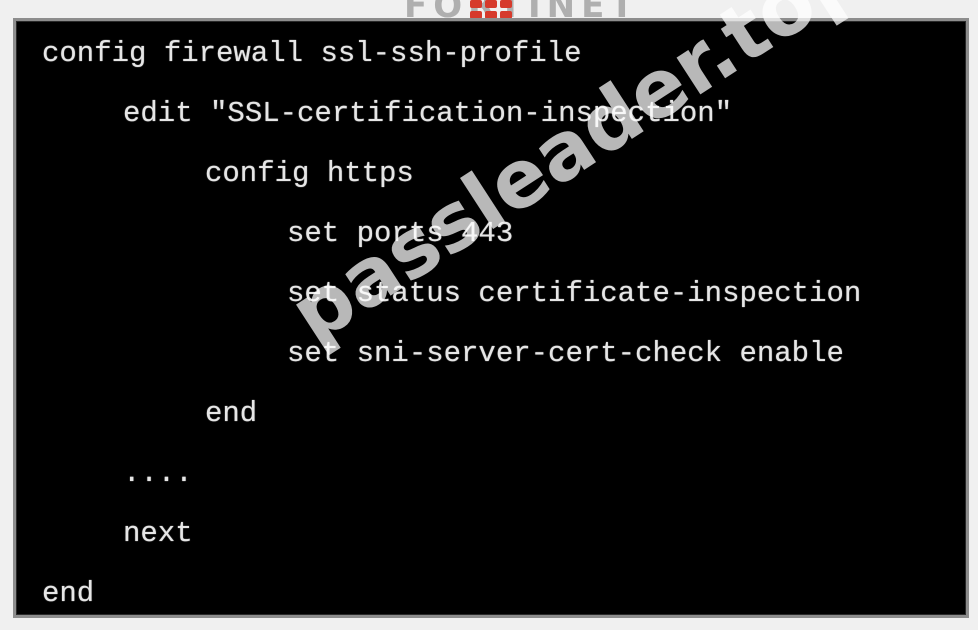 The height and width of the screenshot is (630, 978). I want to click on code-line-config-firewall: config firewall ssl-ssh-profile, so click(312, 53).